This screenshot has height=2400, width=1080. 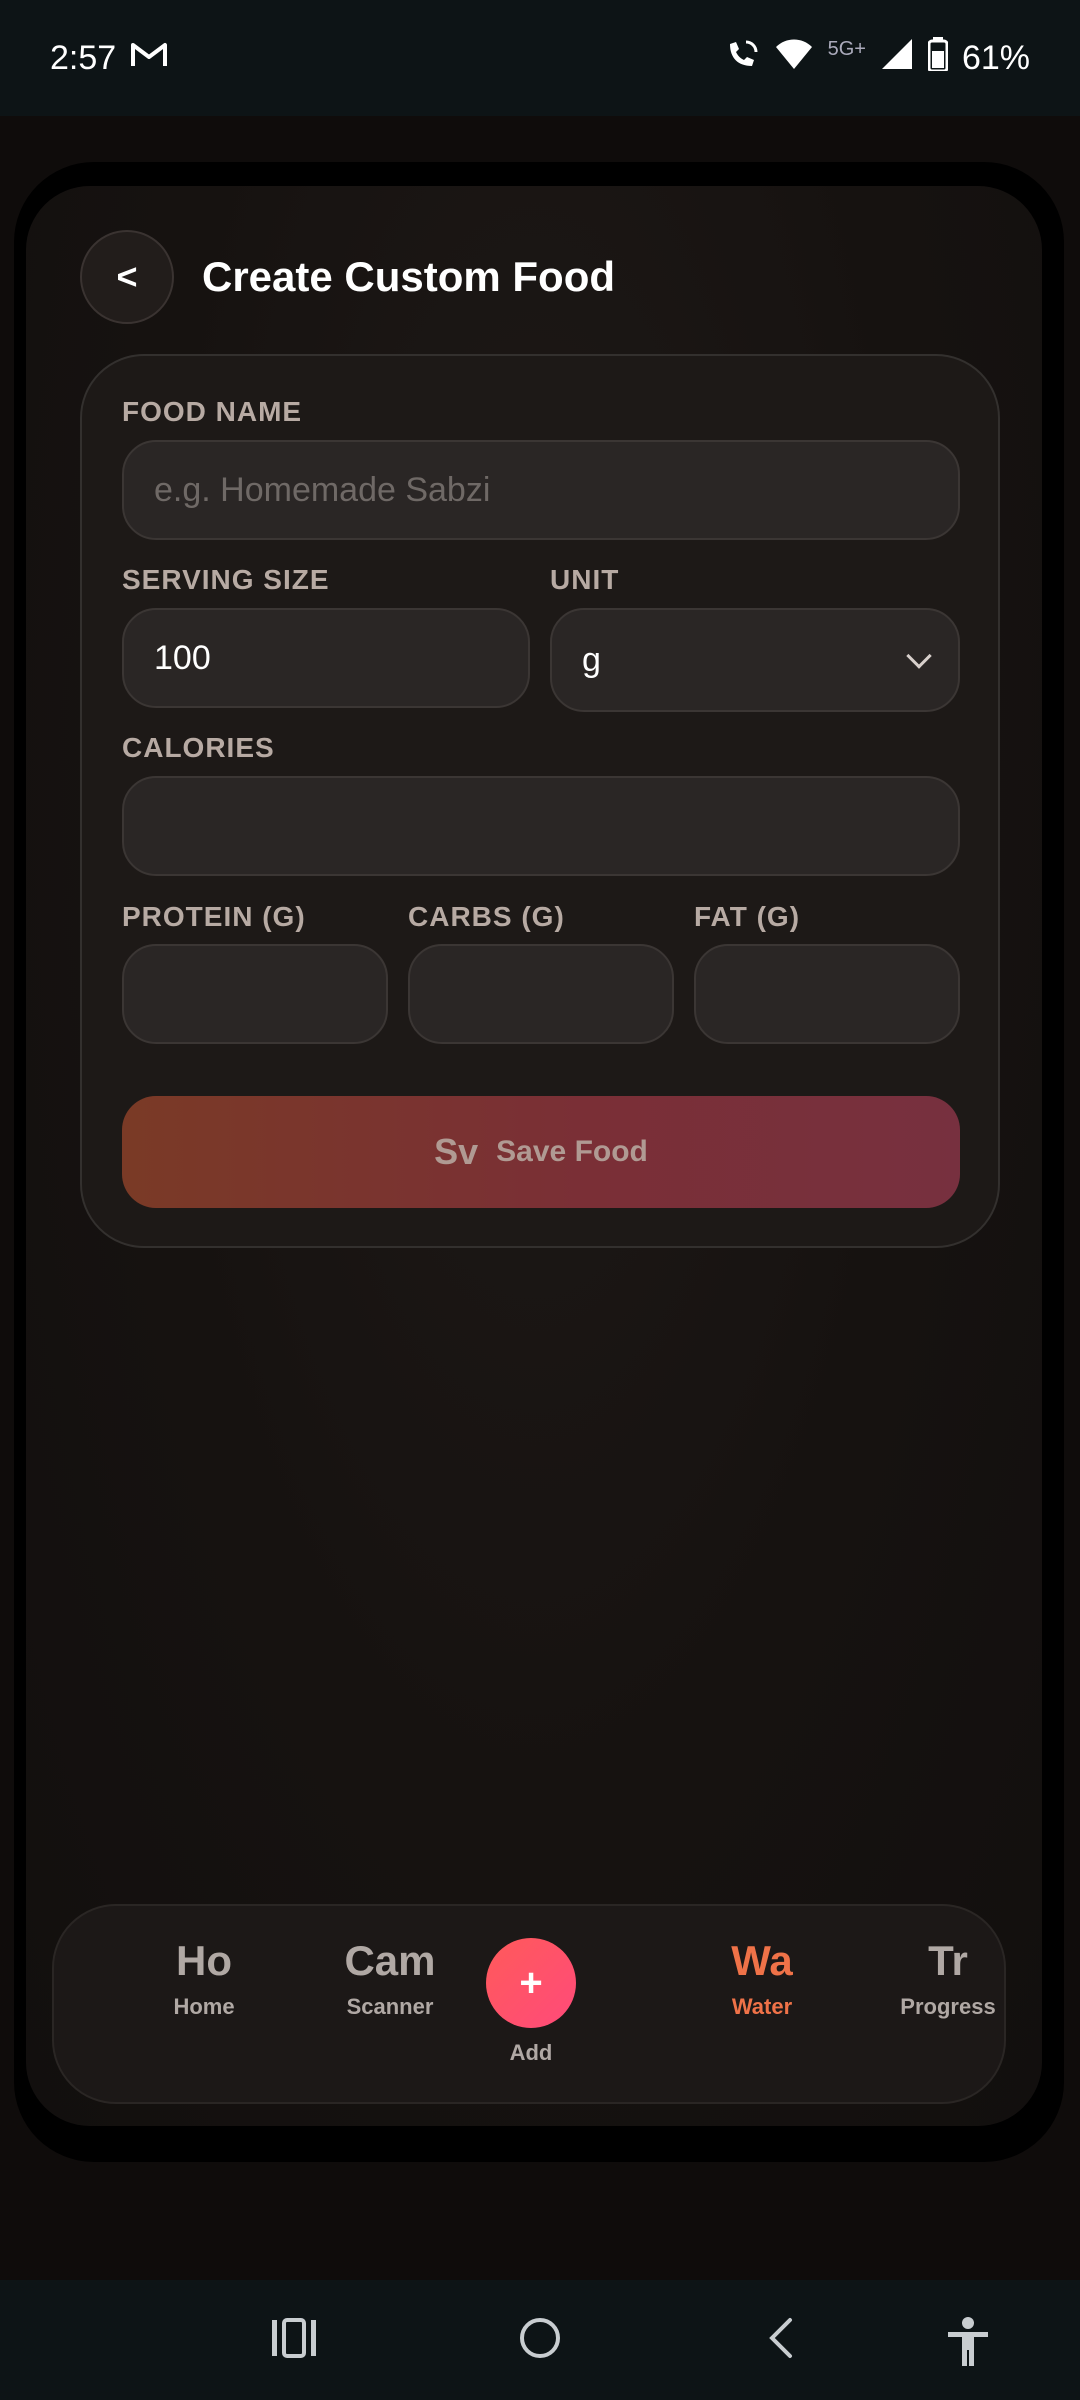 What do you see at coordinates (212, 411) in the screenshot?
I see `food-name-label: FOOD NAME` at bounding box center [212, 411].